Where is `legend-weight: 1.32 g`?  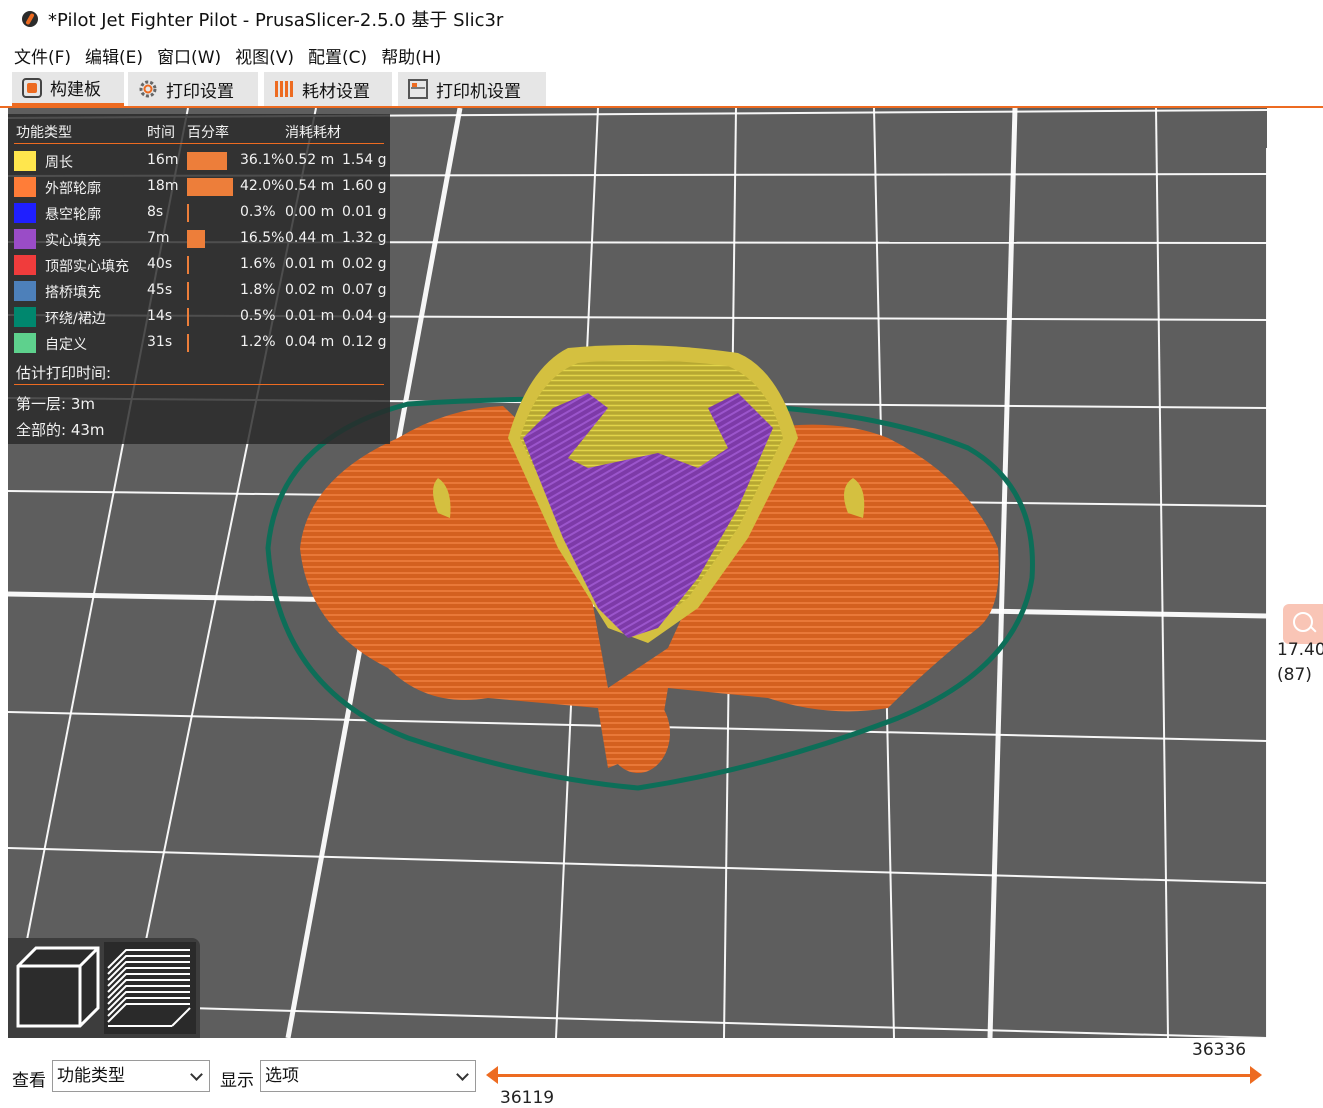 legend-weight: 1.32 g is located at coordinates (364, 238).